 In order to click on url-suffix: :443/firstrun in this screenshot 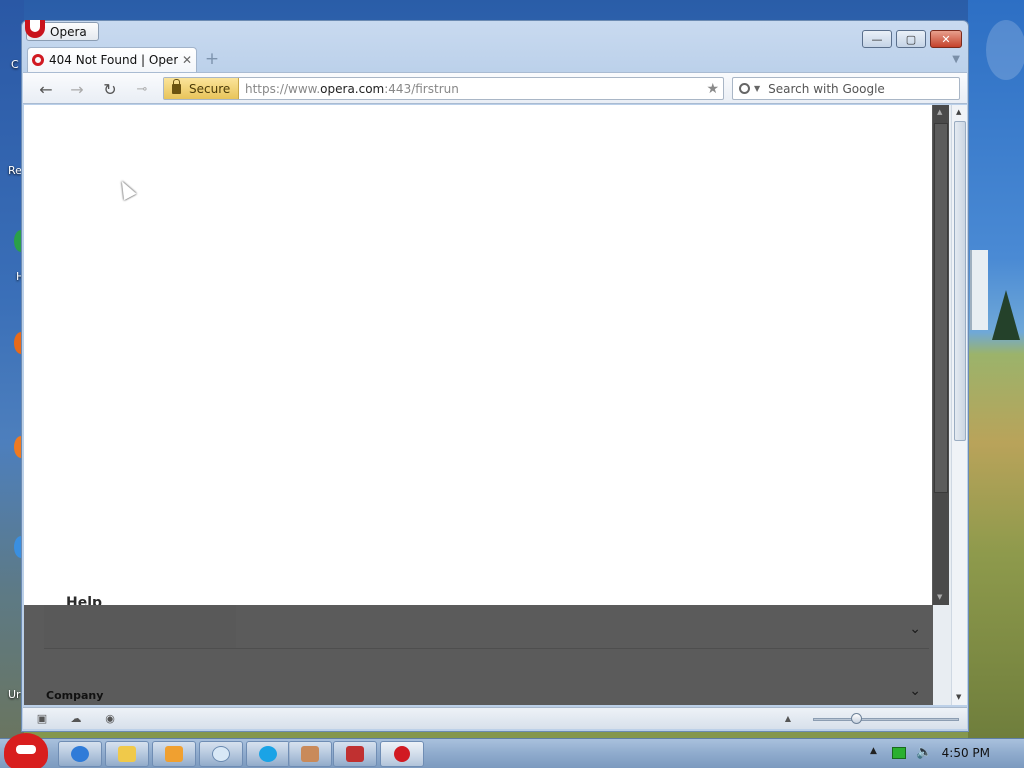, I will do `click(421, 88)`.